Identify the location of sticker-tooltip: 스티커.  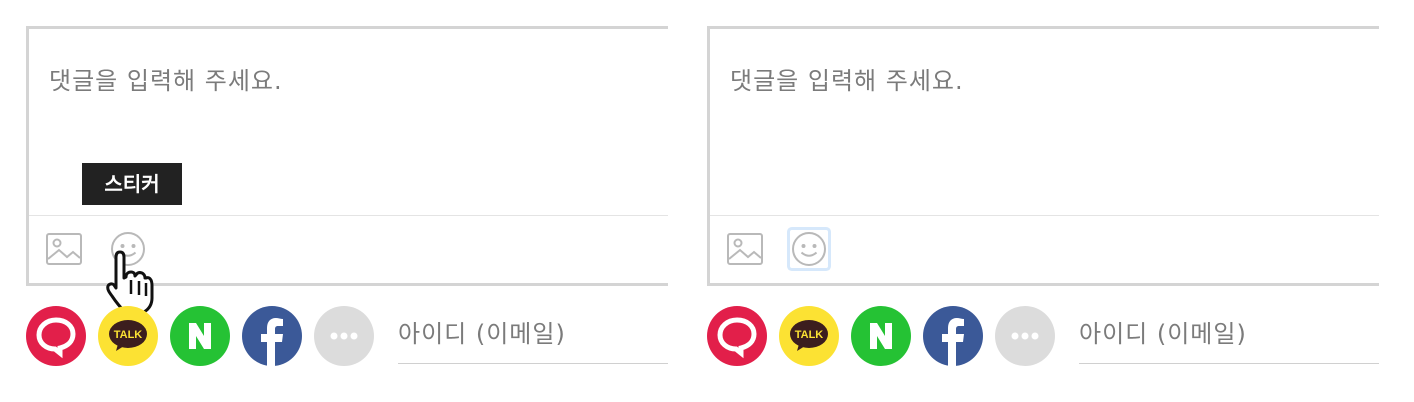
(132, 184).